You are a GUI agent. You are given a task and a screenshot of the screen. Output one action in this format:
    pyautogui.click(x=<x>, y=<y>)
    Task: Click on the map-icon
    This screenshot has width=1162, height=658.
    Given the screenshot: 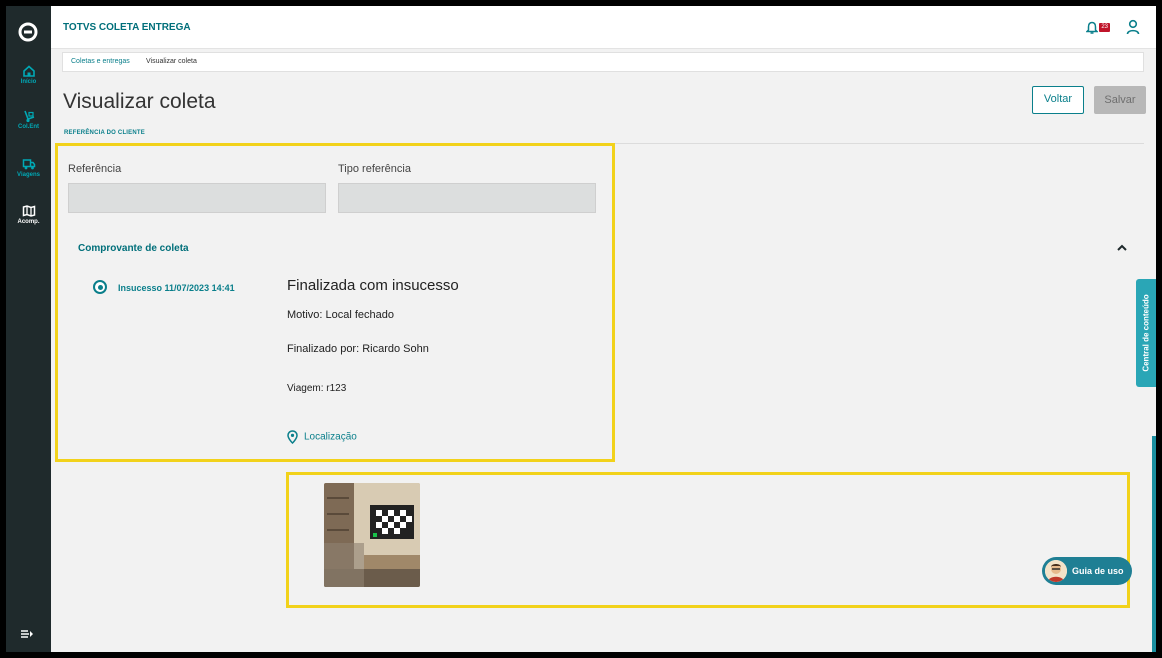 What is the action you would take?
    pyautogui.click(x=28, y=211)
    